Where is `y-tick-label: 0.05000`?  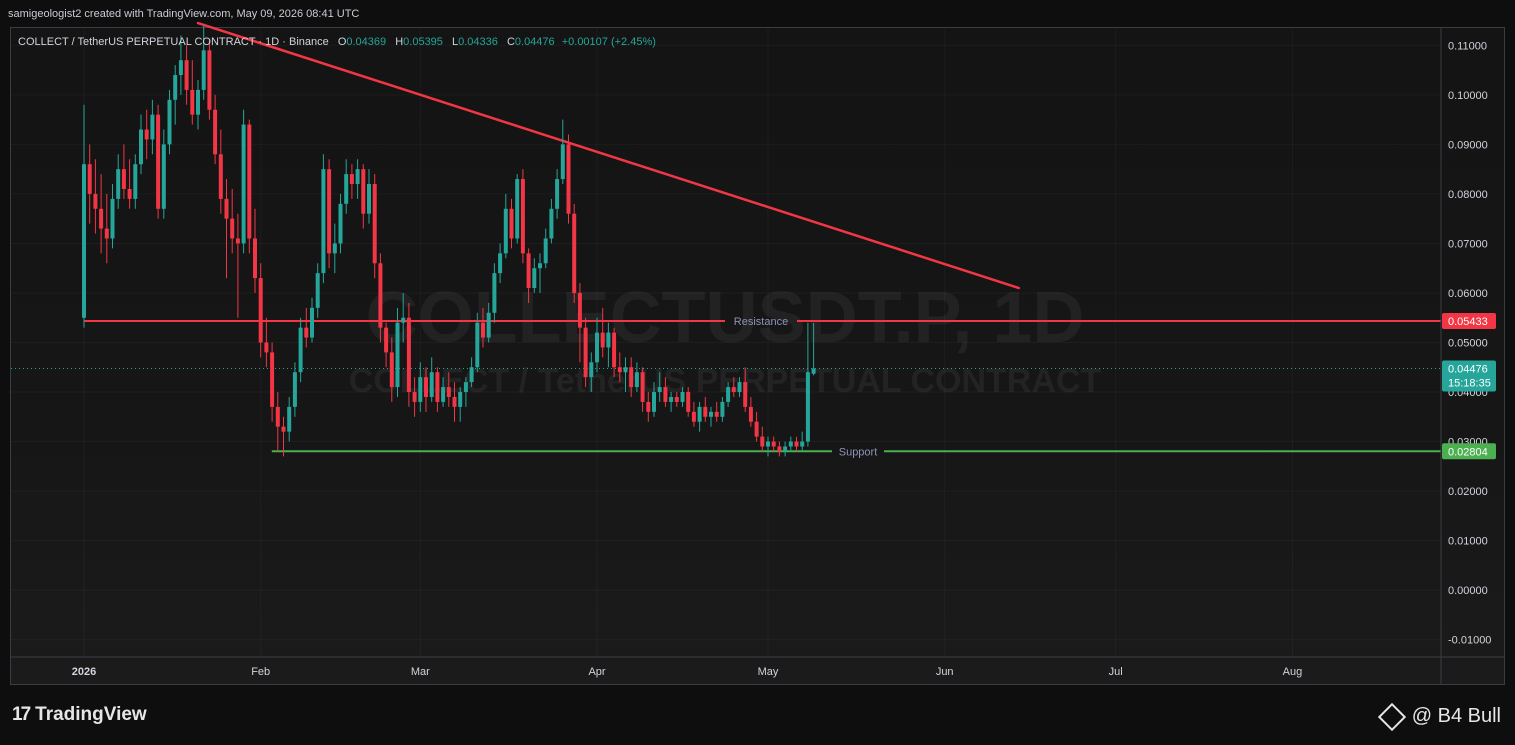 y-tick-label: 0.05000 is located at coordinates (1468, 344).